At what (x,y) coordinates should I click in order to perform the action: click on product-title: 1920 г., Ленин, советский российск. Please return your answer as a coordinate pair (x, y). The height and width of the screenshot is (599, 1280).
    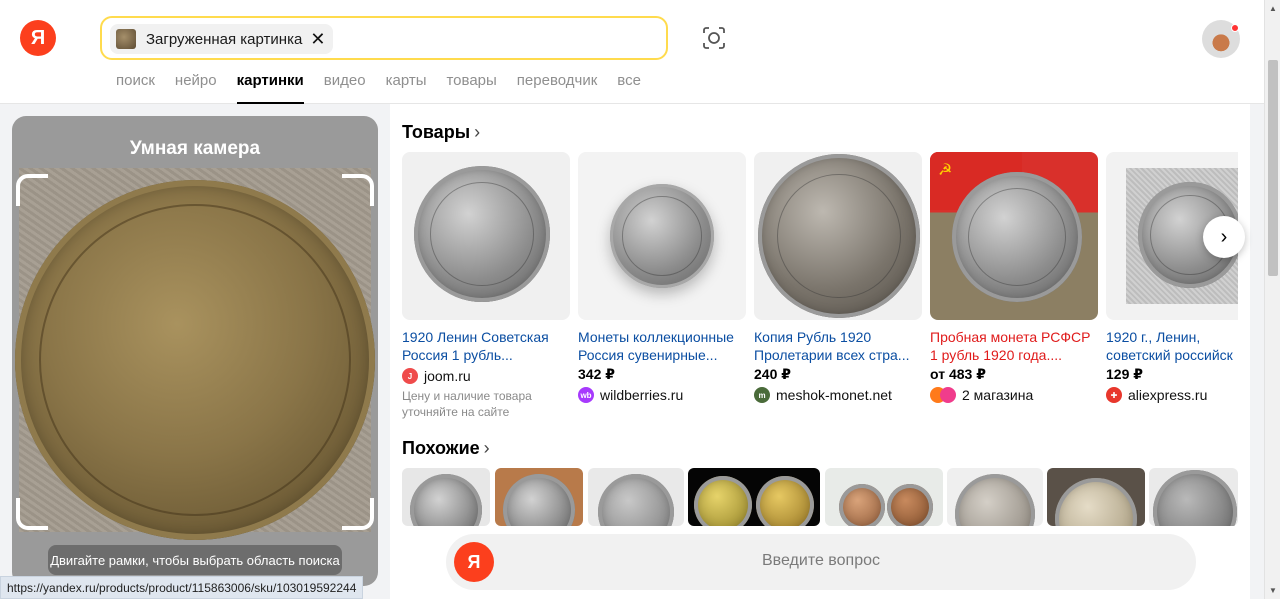
    Looking at the image, I should click on (1172, 346).